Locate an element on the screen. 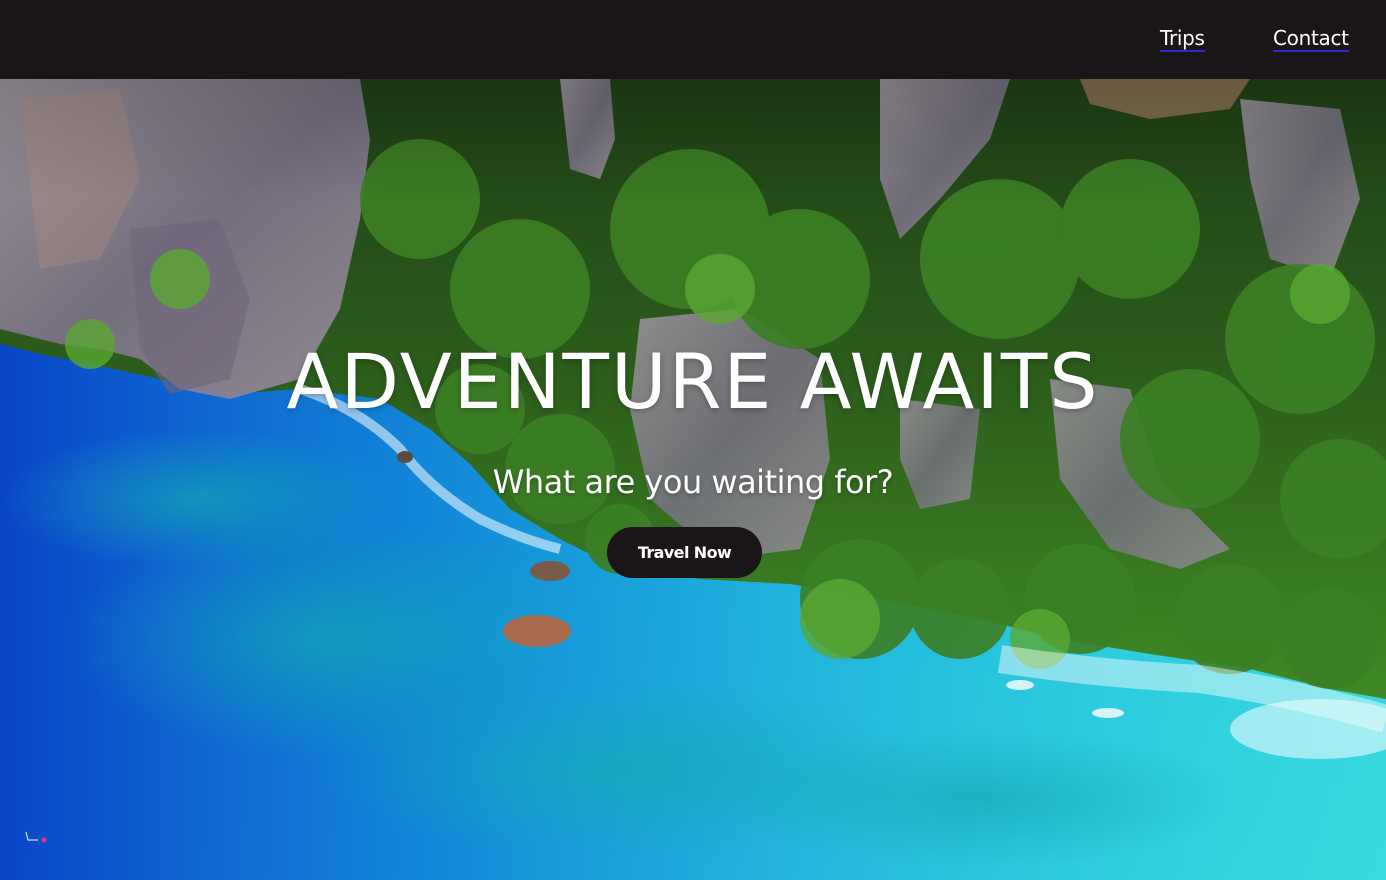  travel-now-button: Travel Now is located at coordinates (684, 552).